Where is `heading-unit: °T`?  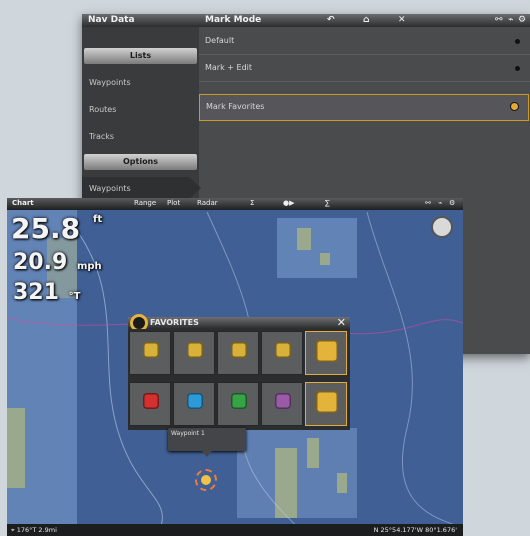
heading-unit: °T is located at coordinates (74, 296).